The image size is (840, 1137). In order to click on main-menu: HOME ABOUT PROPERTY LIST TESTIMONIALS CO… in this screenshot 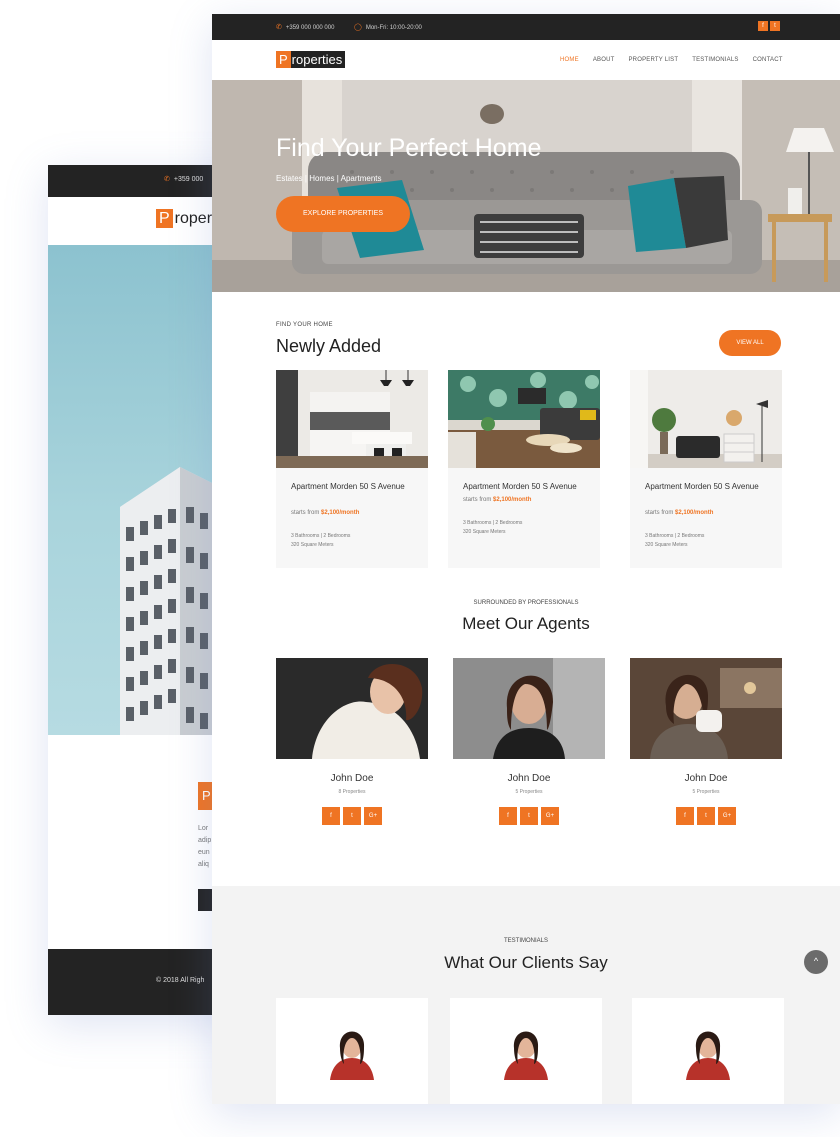, I will do `click(671, 60)`.